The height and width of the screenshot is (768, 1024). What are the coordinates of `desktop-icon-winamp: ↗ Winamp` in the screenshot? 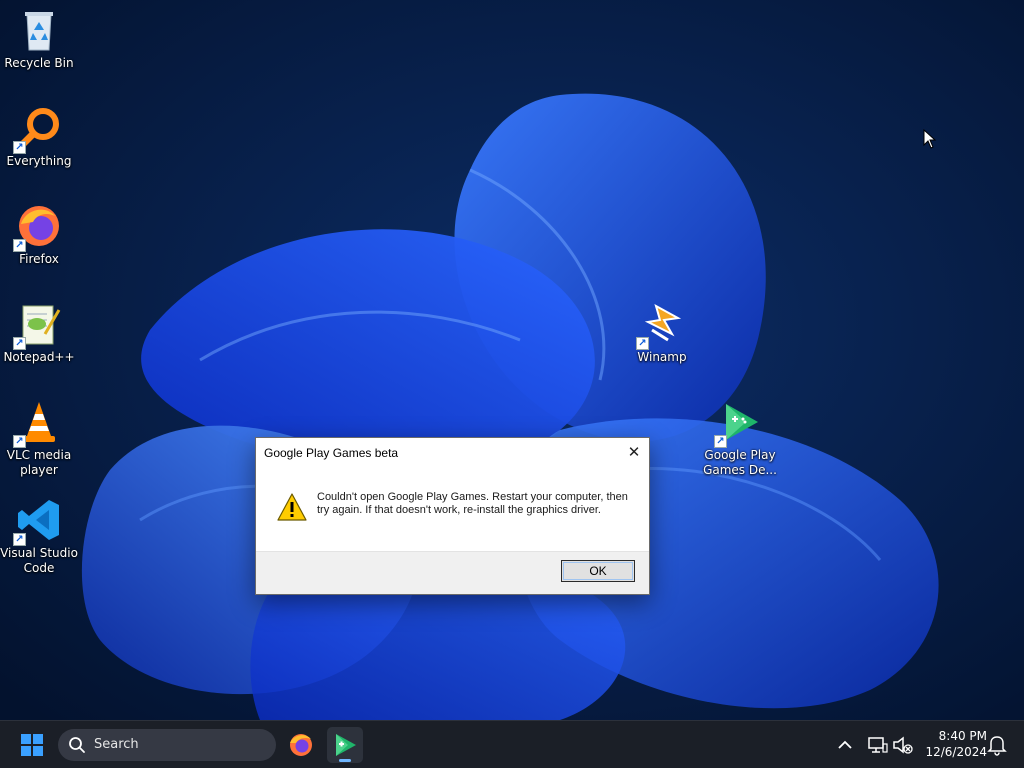 It's located at (662, 332).